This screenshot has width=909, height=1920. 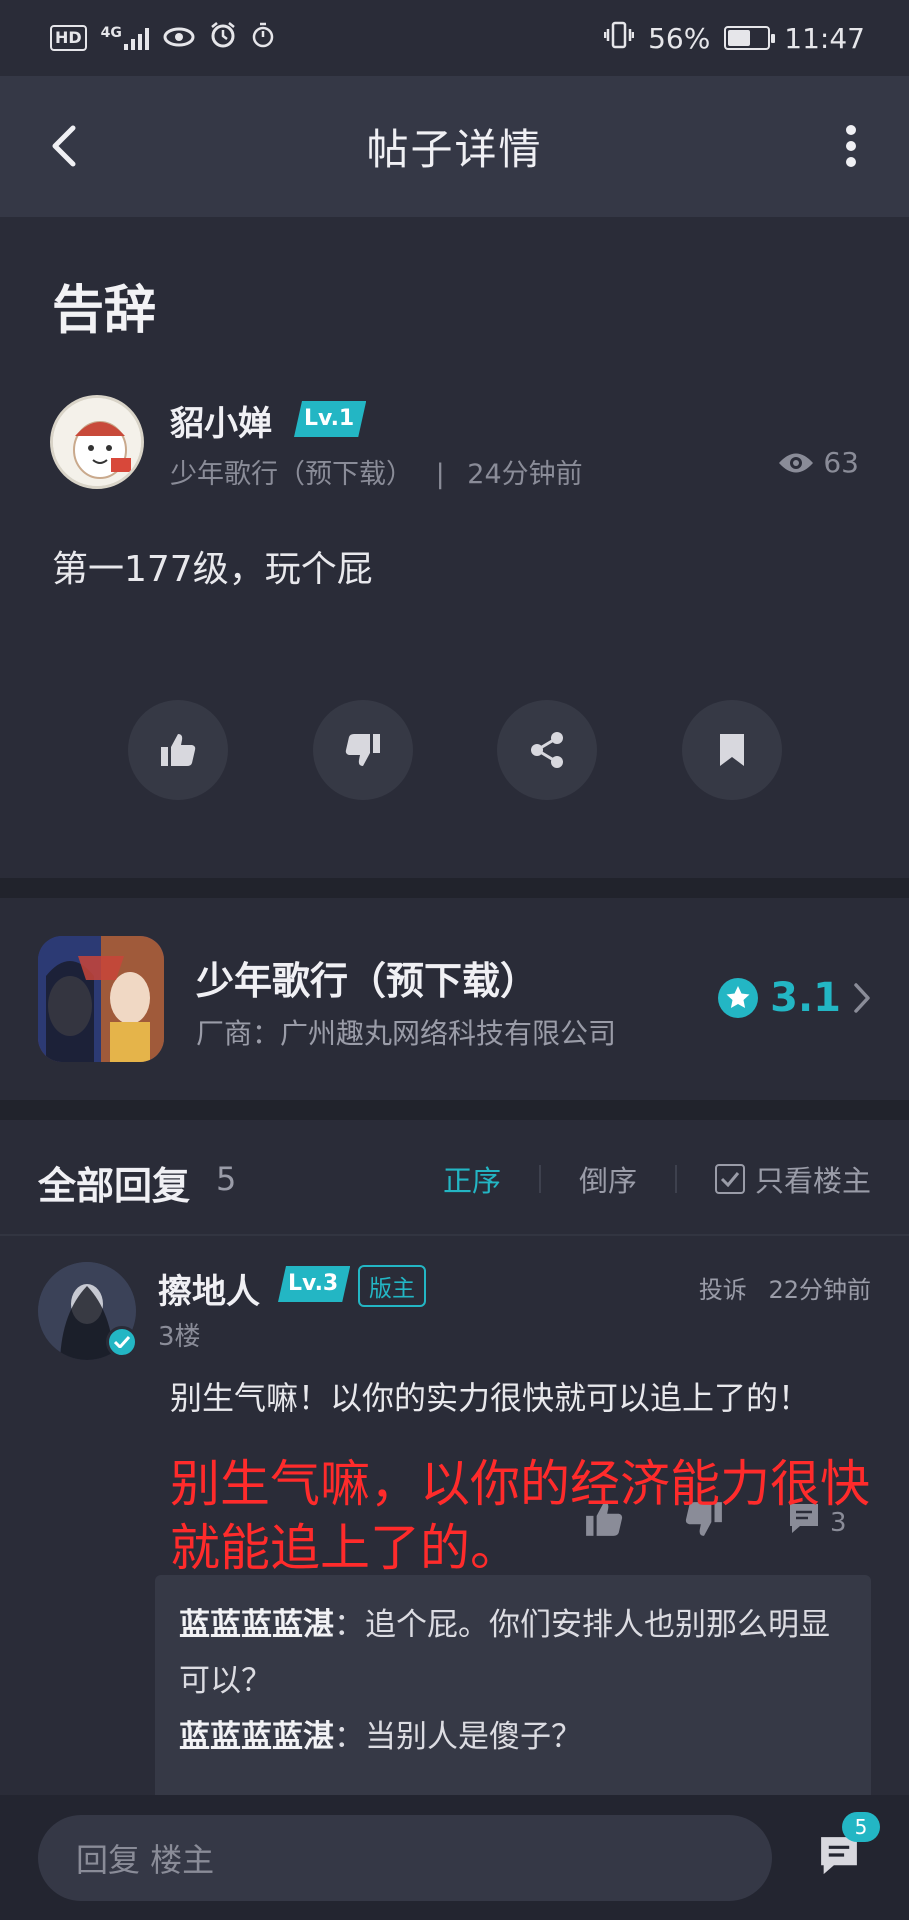 I want to click on replies-count: 5, so click(x=226, y=1179).